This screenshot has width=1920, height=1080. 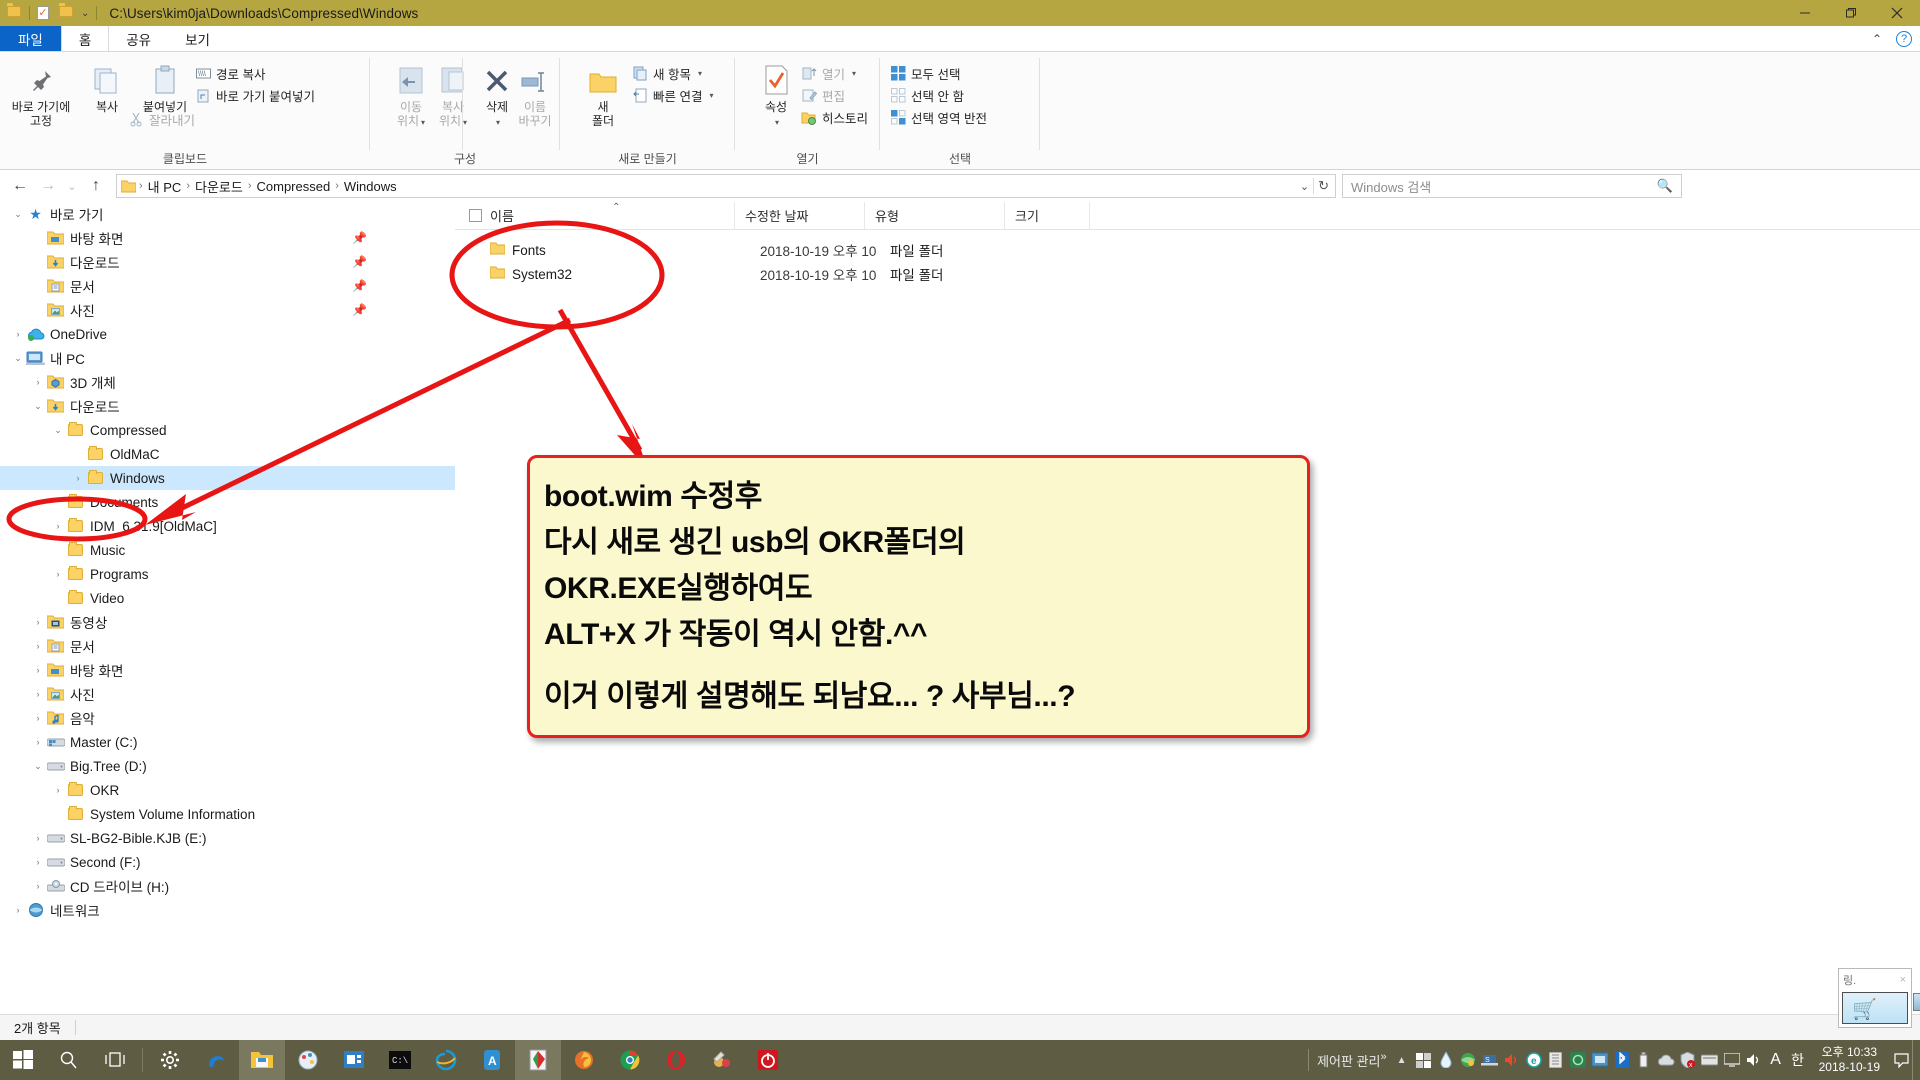 I want to click on close-icon, so click(x=1897, y=13).